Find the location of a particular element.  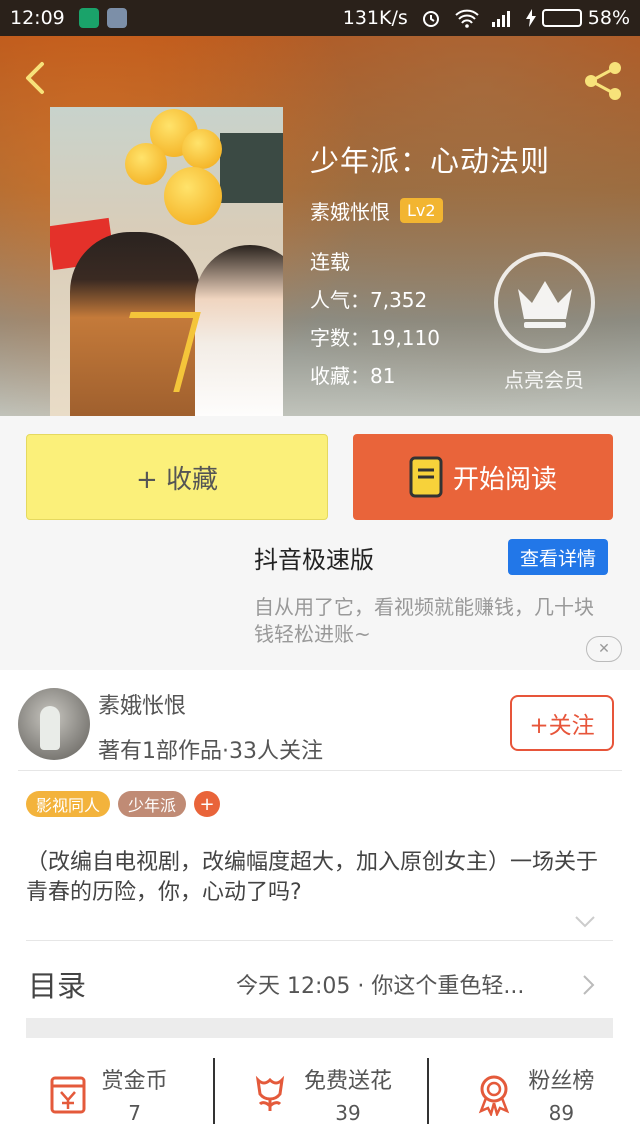

book-word-count: 字数：19,110 is located at coordinates (375, 338).